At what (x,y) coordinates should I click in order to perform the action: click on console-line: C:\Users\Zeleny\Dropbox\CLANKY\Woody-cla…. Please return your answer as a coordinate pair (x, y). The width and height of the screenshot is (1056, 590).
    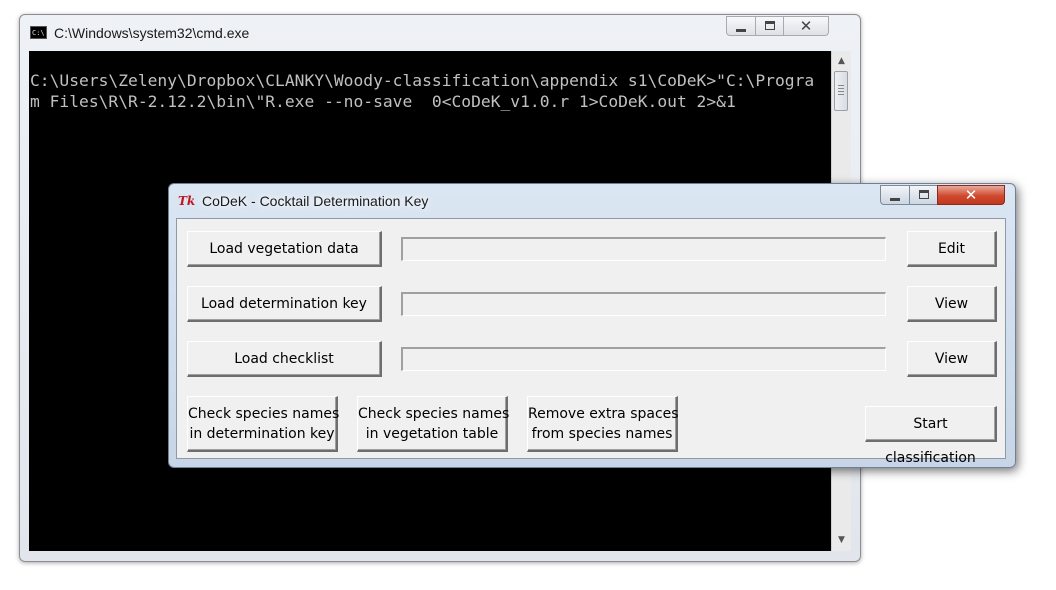
    Looking at the image, I should click on (422, 80).